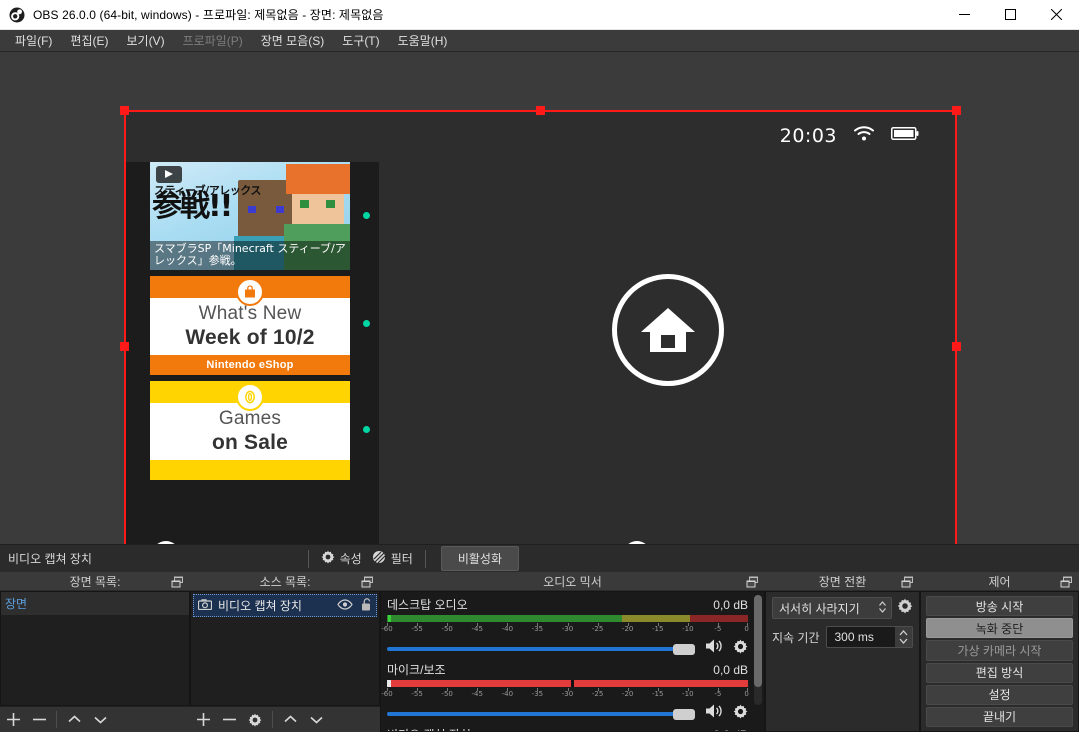 The height and width of the screenshot is (732, 1079). I want to click on transition-settings-icon, so click(905, 608).